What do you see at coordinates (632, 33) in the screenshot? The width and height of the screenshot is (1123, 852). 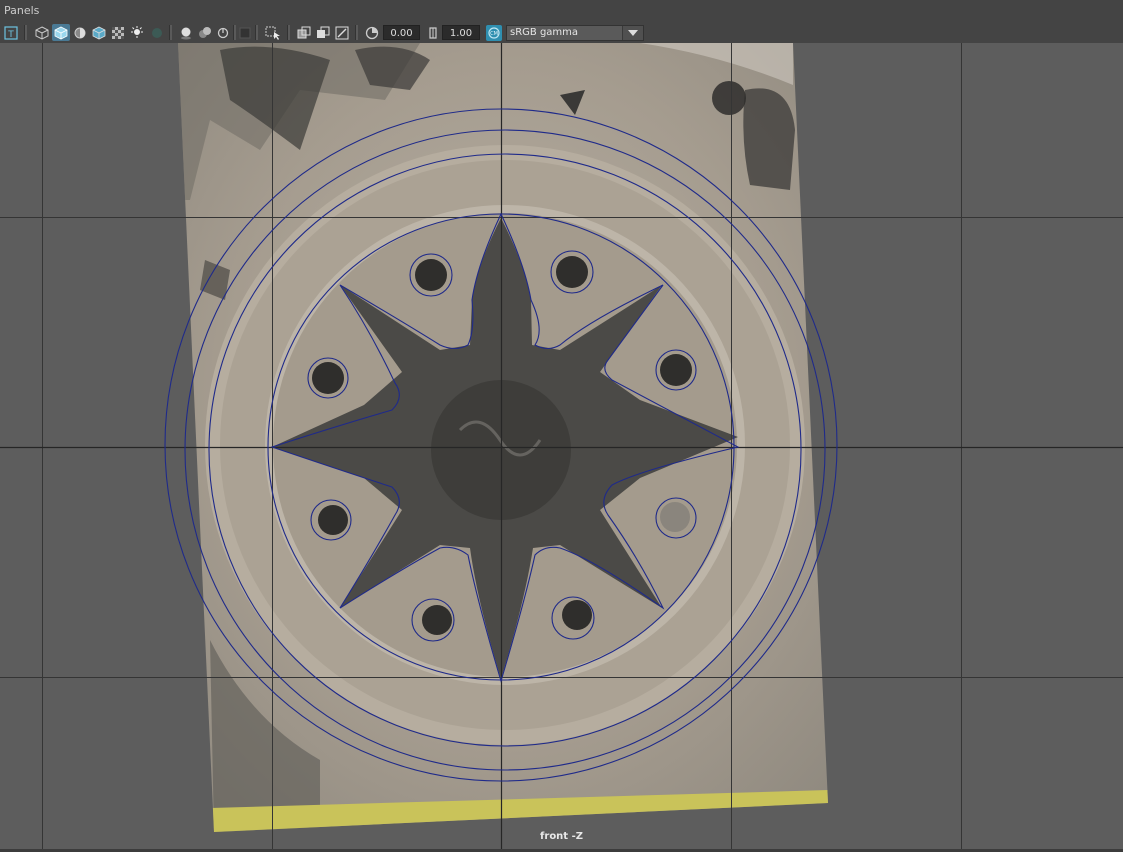 I see `chevron-down-icon` at bounding box center [632, 33].